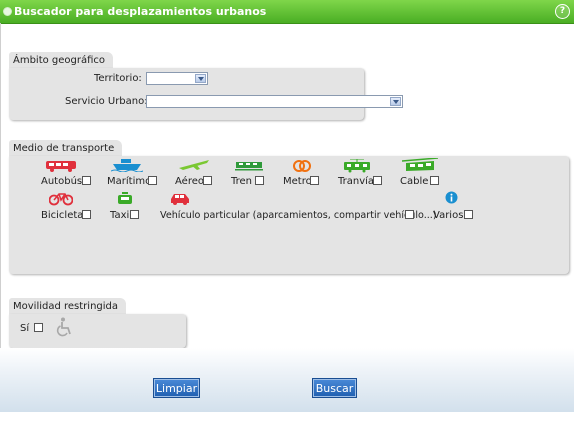 The width and height of the screenshot is (574, 426). Describe the element at coordinates (38, 327) in the screenshot. I see `checkbox-movilidad-restringida` at that location.